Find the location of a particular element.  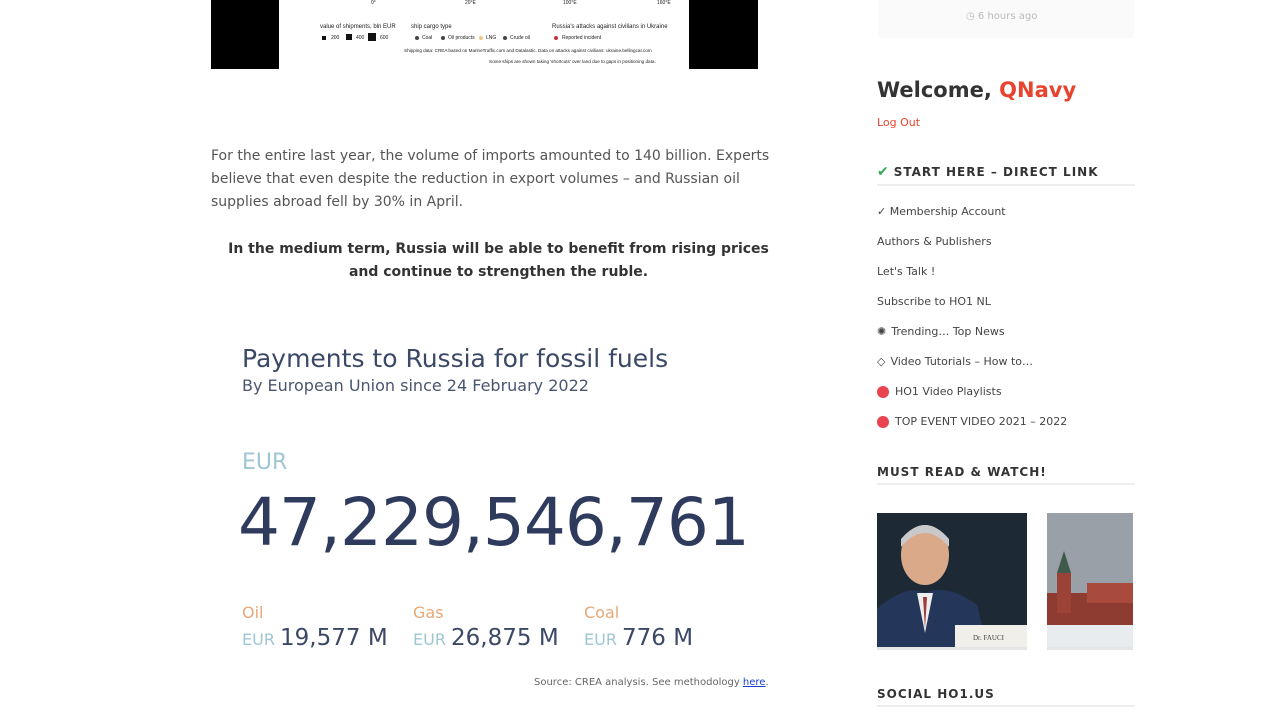

sidebar-link-trending: ✺ Trending… Top News is located at coordinates (972, 340).